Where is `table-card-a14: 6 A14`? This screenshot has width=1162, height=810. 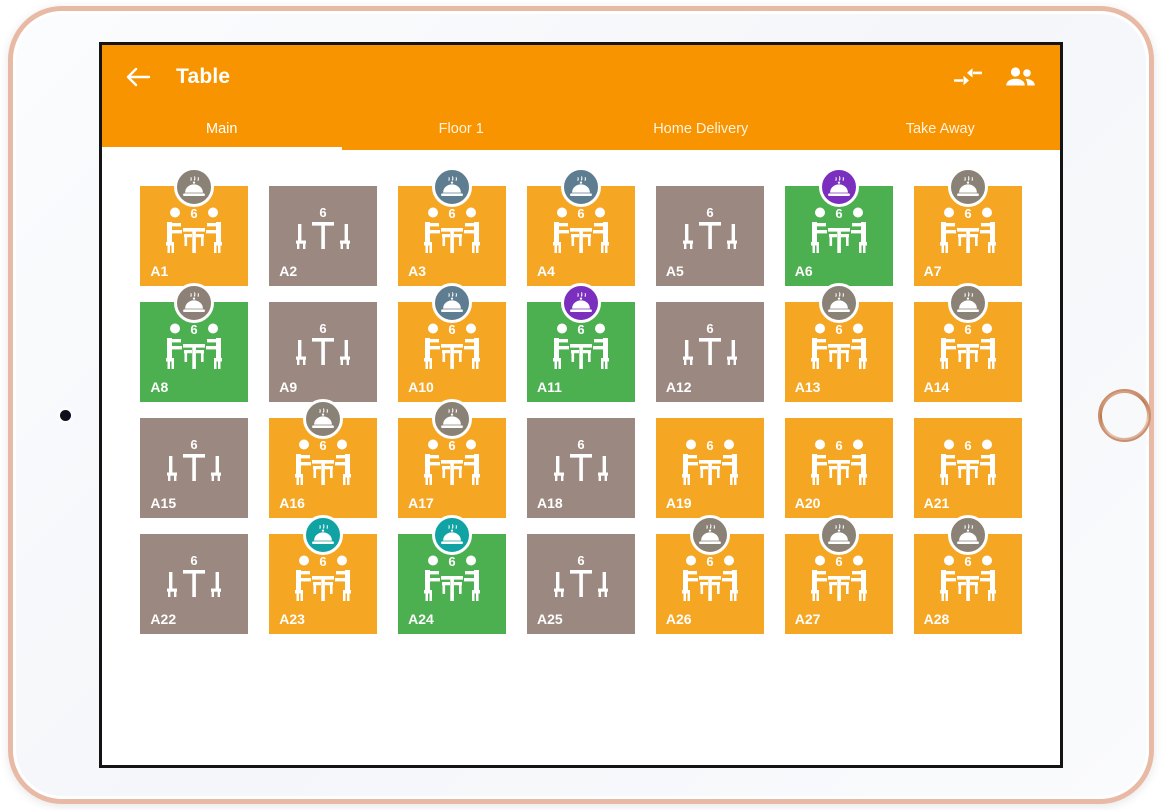
table-card-a14: 6 A14 is located at coordinates (967, 342).